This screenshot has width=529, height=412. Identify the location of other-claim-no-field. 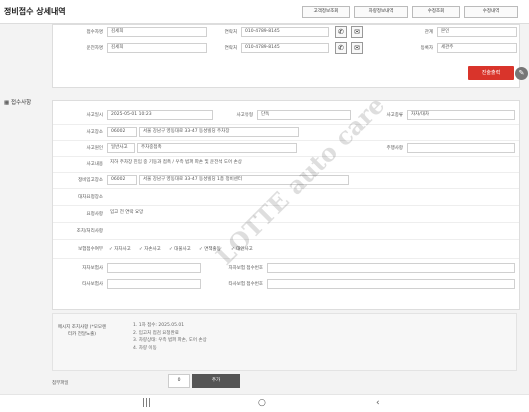
(391, 284).